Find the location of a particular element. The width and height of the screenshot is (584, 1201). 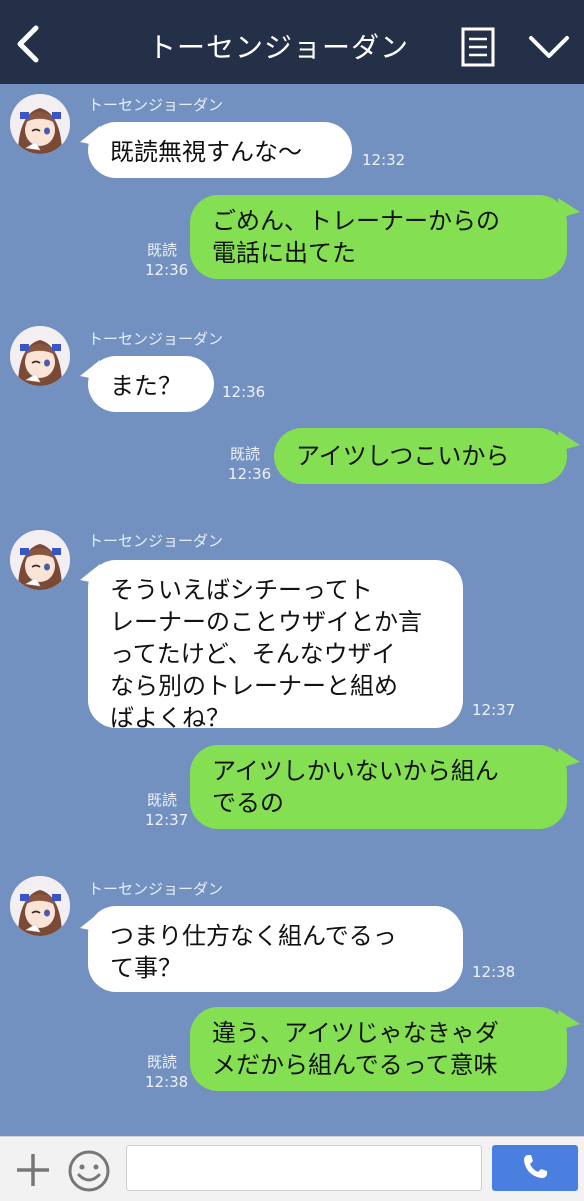

chat-title: トーセンジョーダン is located at coordinates (279, 47).